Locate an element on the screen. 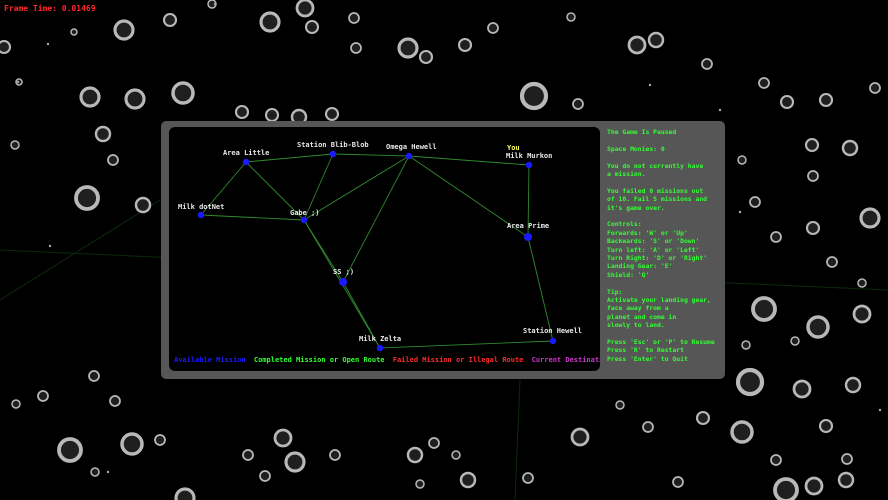 This screenshot has height=500, width=888. control-turn-left: Turn left: 'A' or 'Left' is located at coordinates (653, 249).